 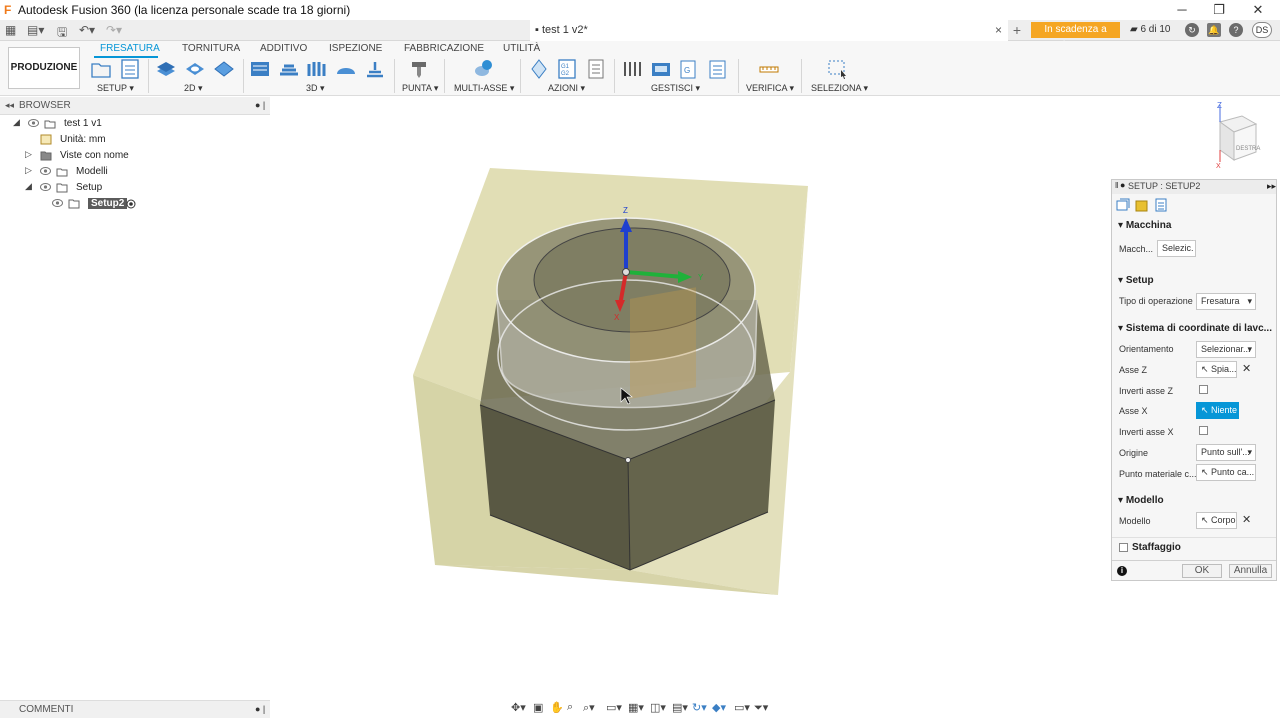 What do you see at coordinates (1203, 430) in the screenshot?
I see `inverti-x-checkbox` at bounding box center [1203, 430].